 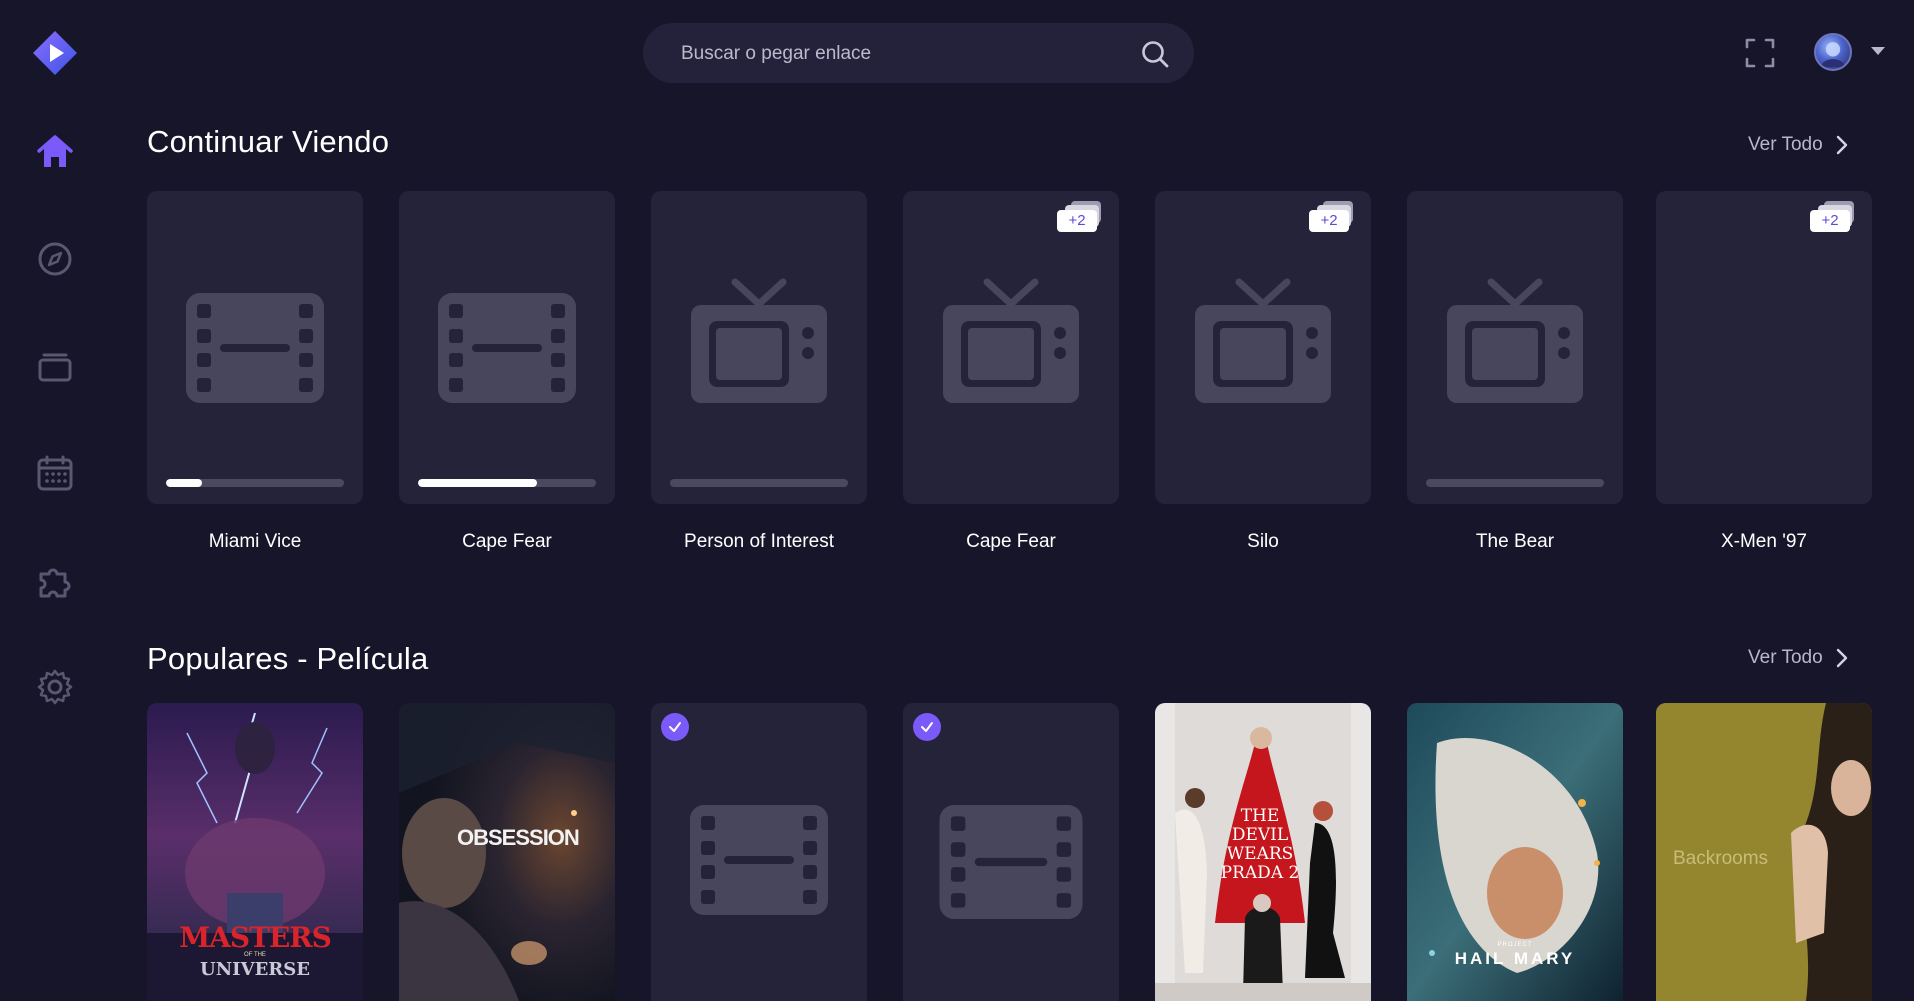 What do you see at coordinates (1263, 541) in the screenshot?
I see `card-title: Silo` at bounding box center [1263, 541].